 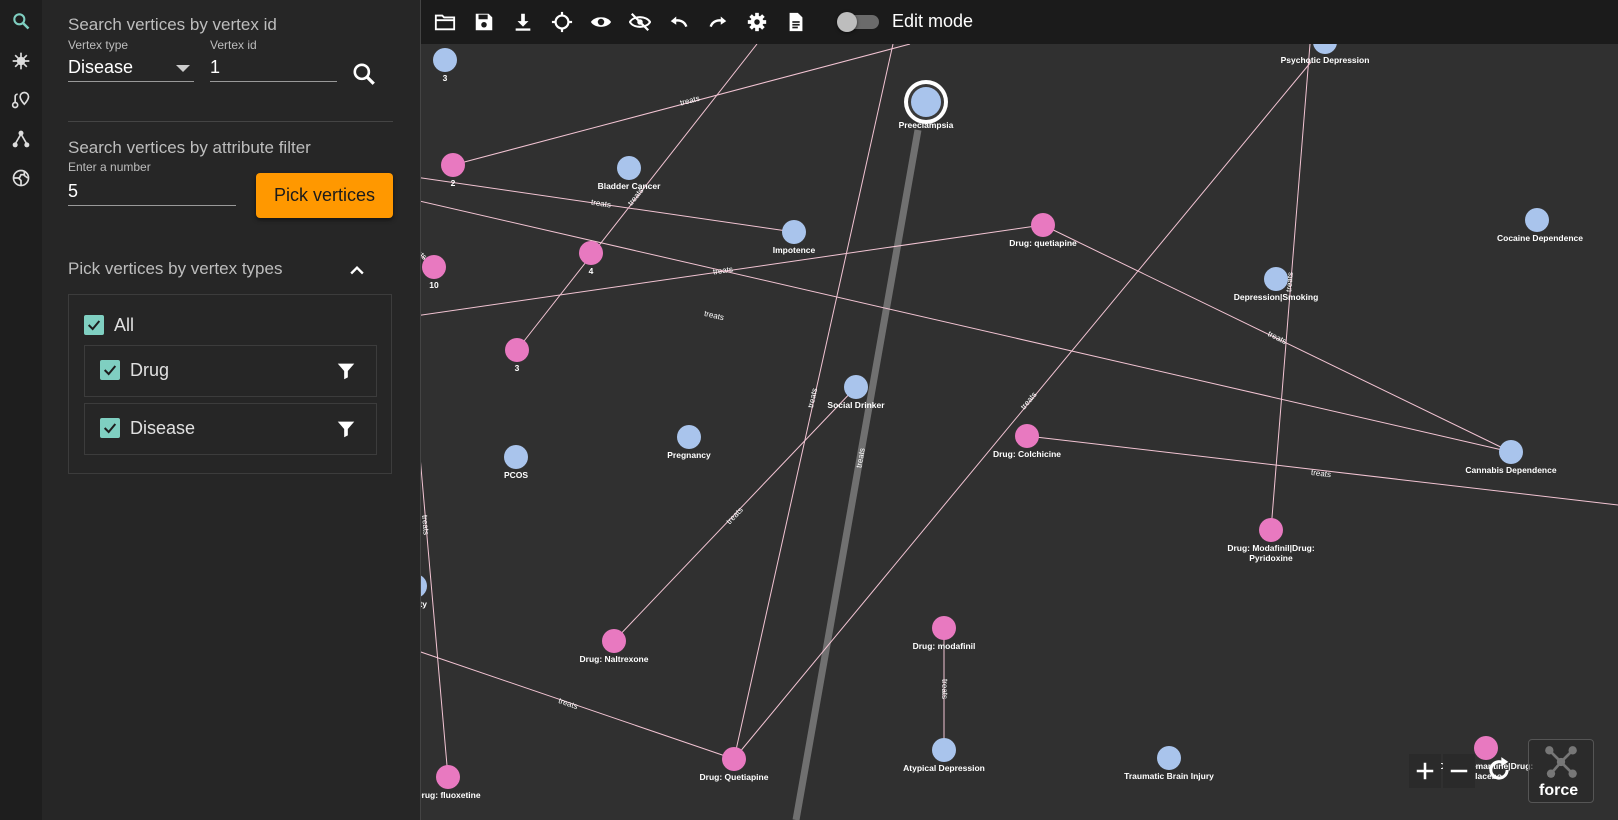 I want to click on zoom-out-button, so click(x=1459, y=771).